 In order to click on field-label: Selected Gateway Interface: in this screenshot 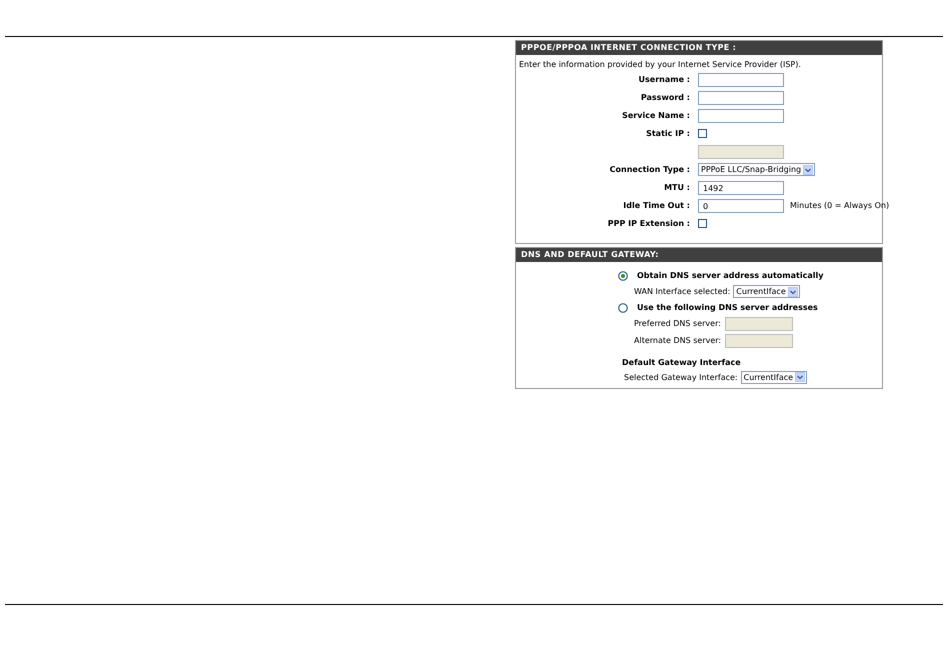, I will do `click(681, 377)`.